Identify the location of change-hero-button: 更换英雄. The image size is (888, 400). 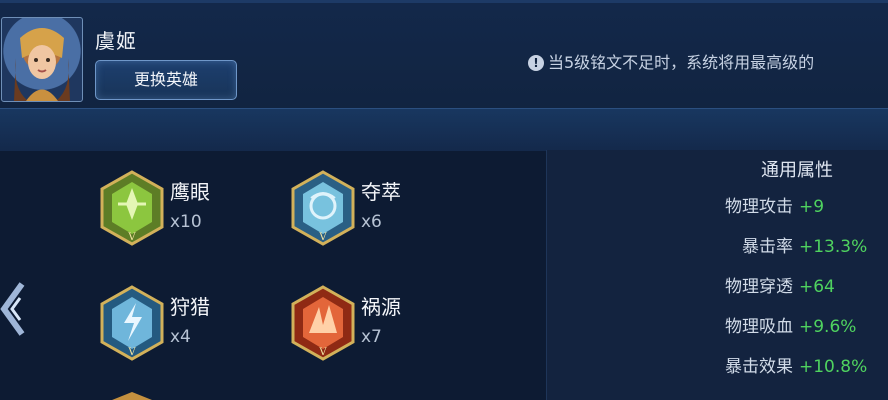
(166, 80).